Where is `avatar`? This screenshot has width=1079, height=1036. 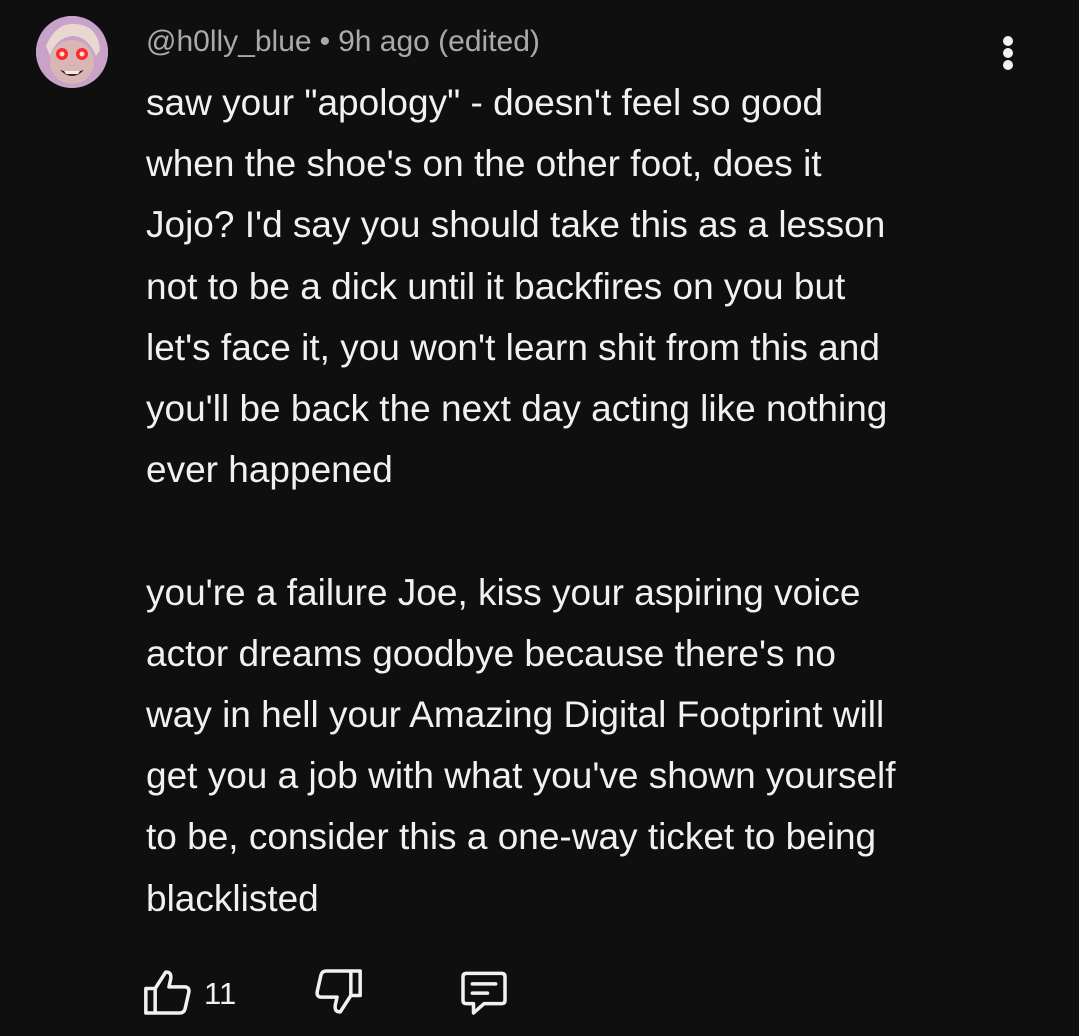
avatar is located at coordinates (72, 52).